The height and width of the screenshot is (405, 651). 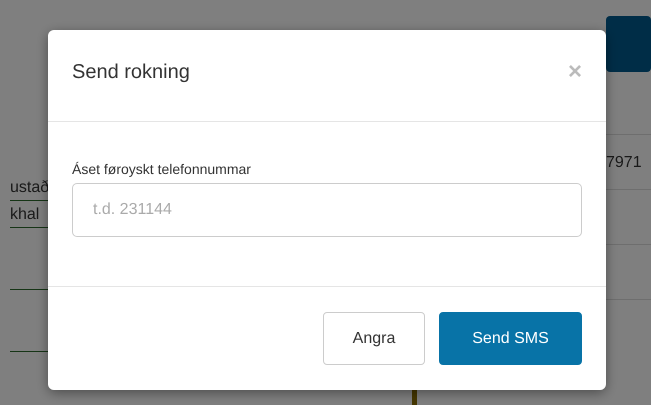 I want to click on send-sms-button: Send SMS, so click(x=510, y=338).